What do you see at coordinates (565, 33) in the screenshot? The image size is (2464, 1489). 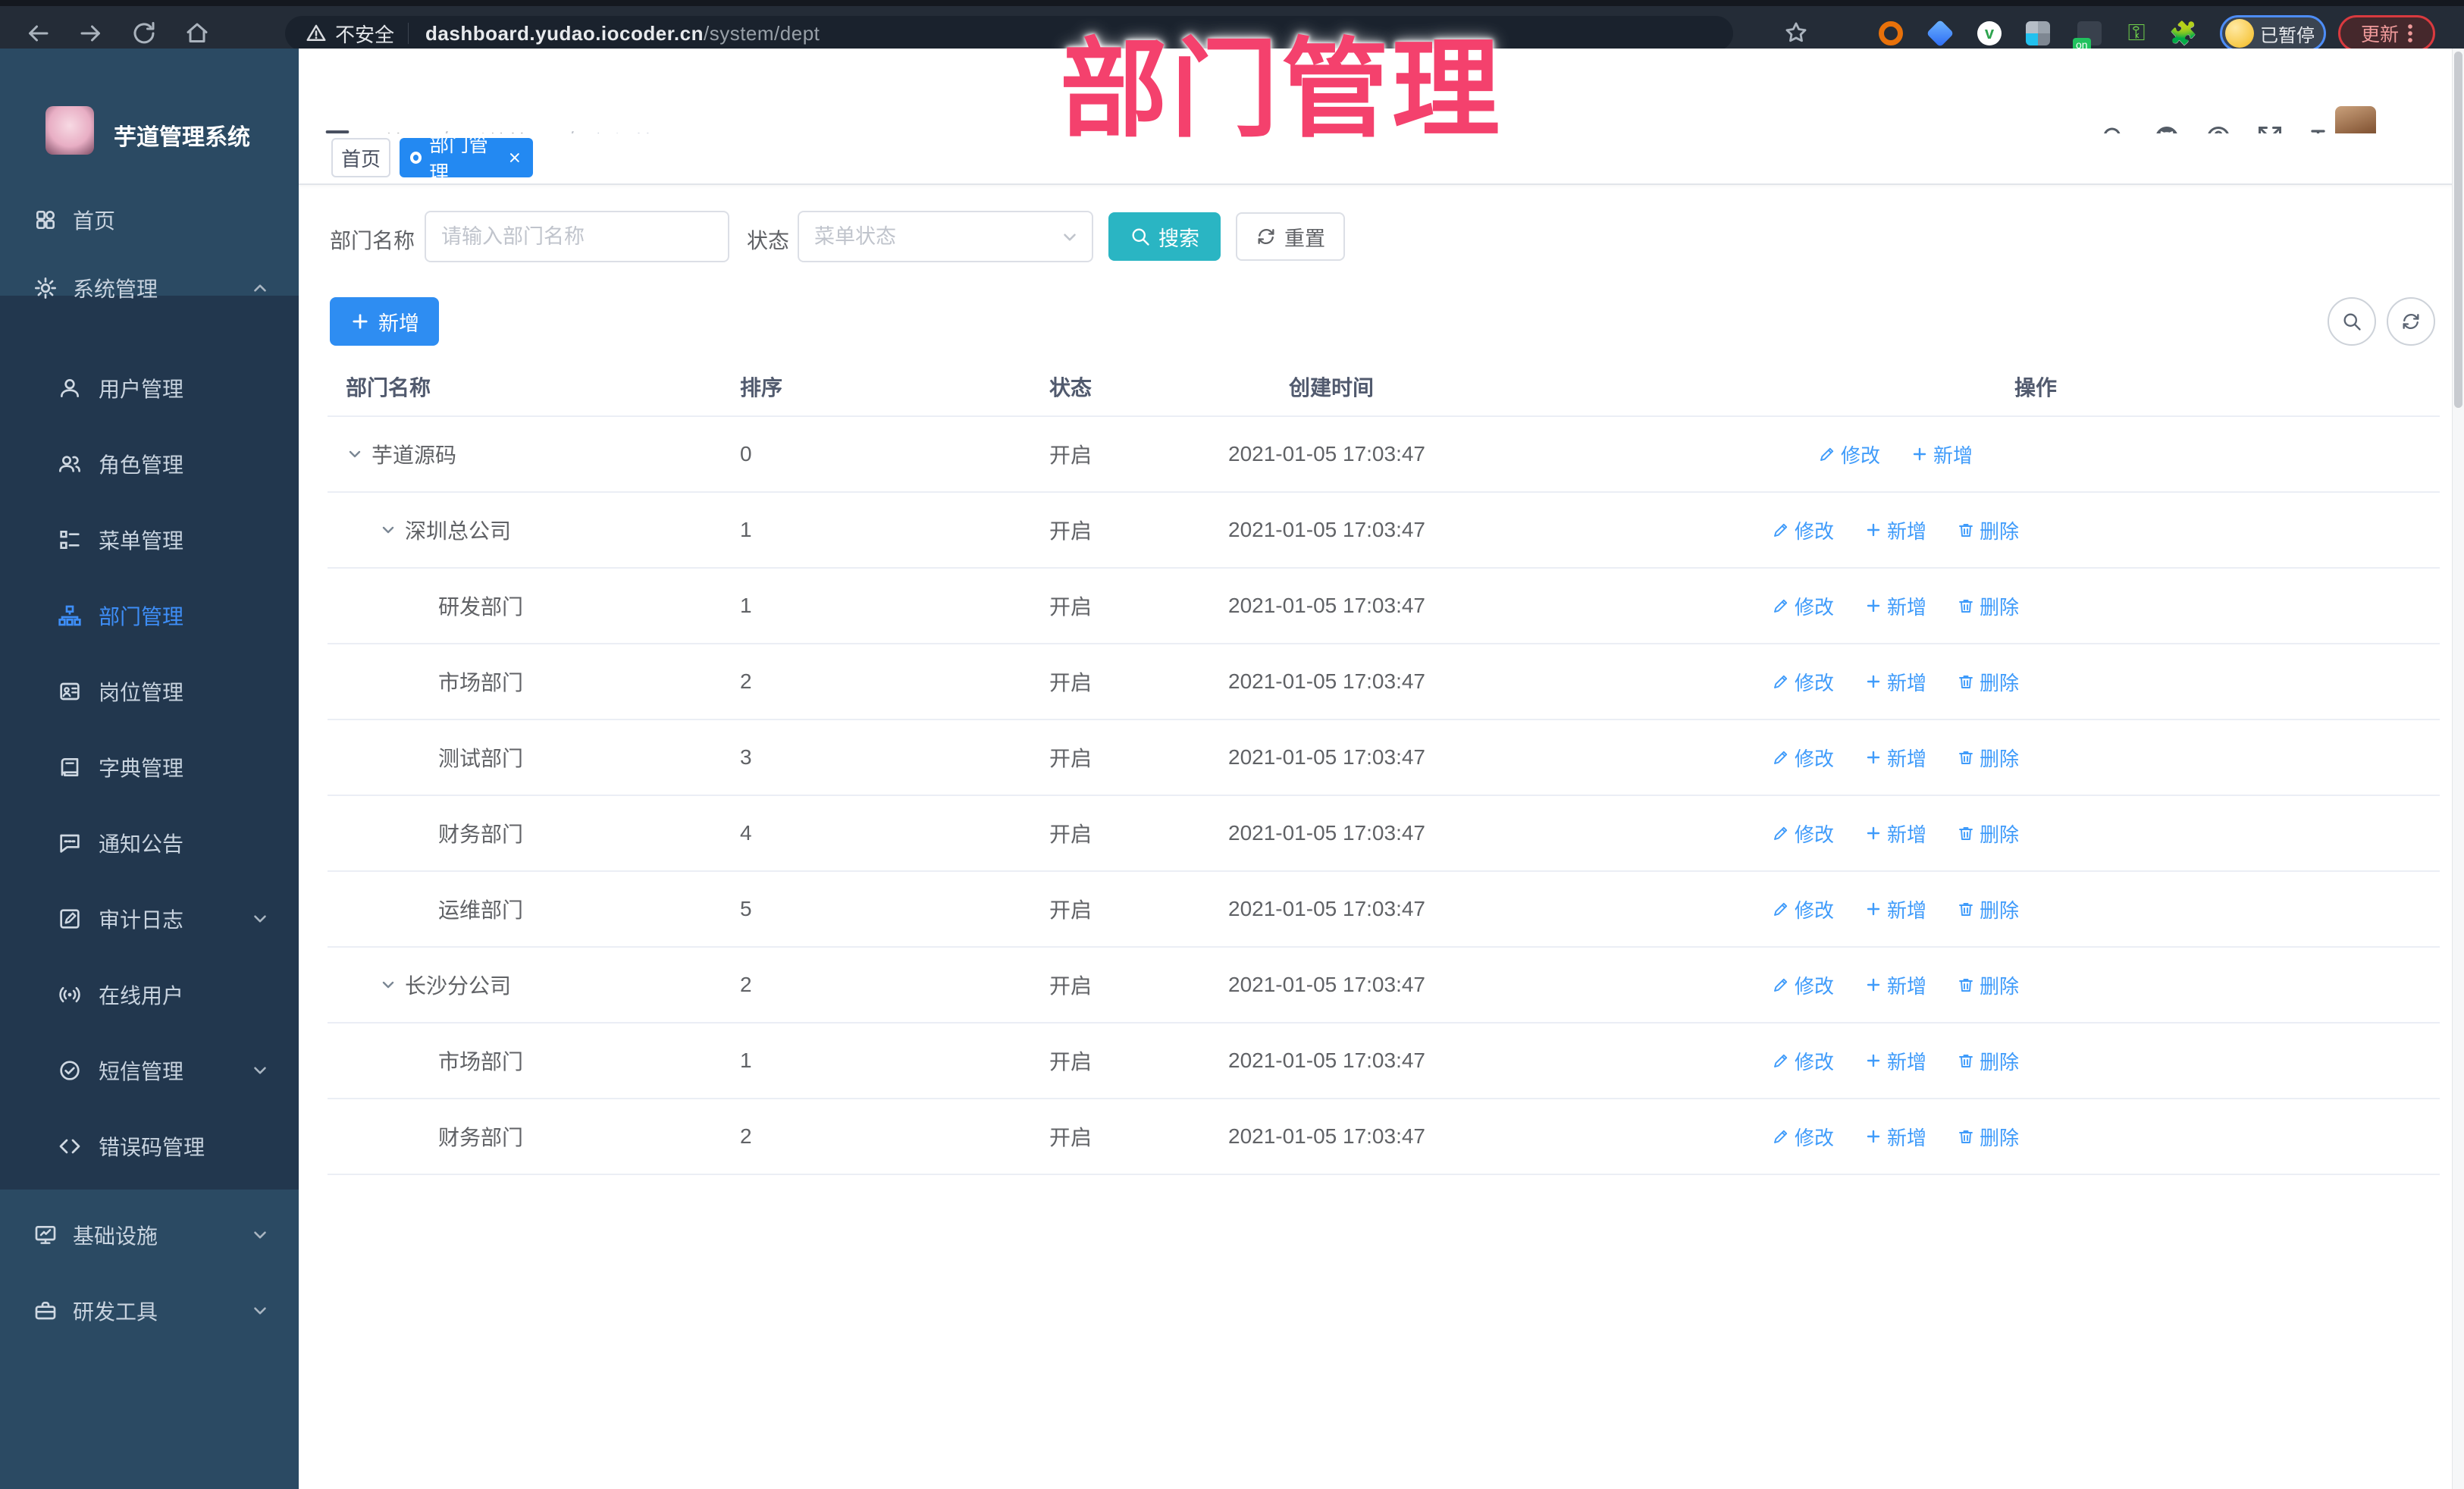 I see `url-host: dashboard.yudao.iocoder.cn` at bounding box center [565, 33].